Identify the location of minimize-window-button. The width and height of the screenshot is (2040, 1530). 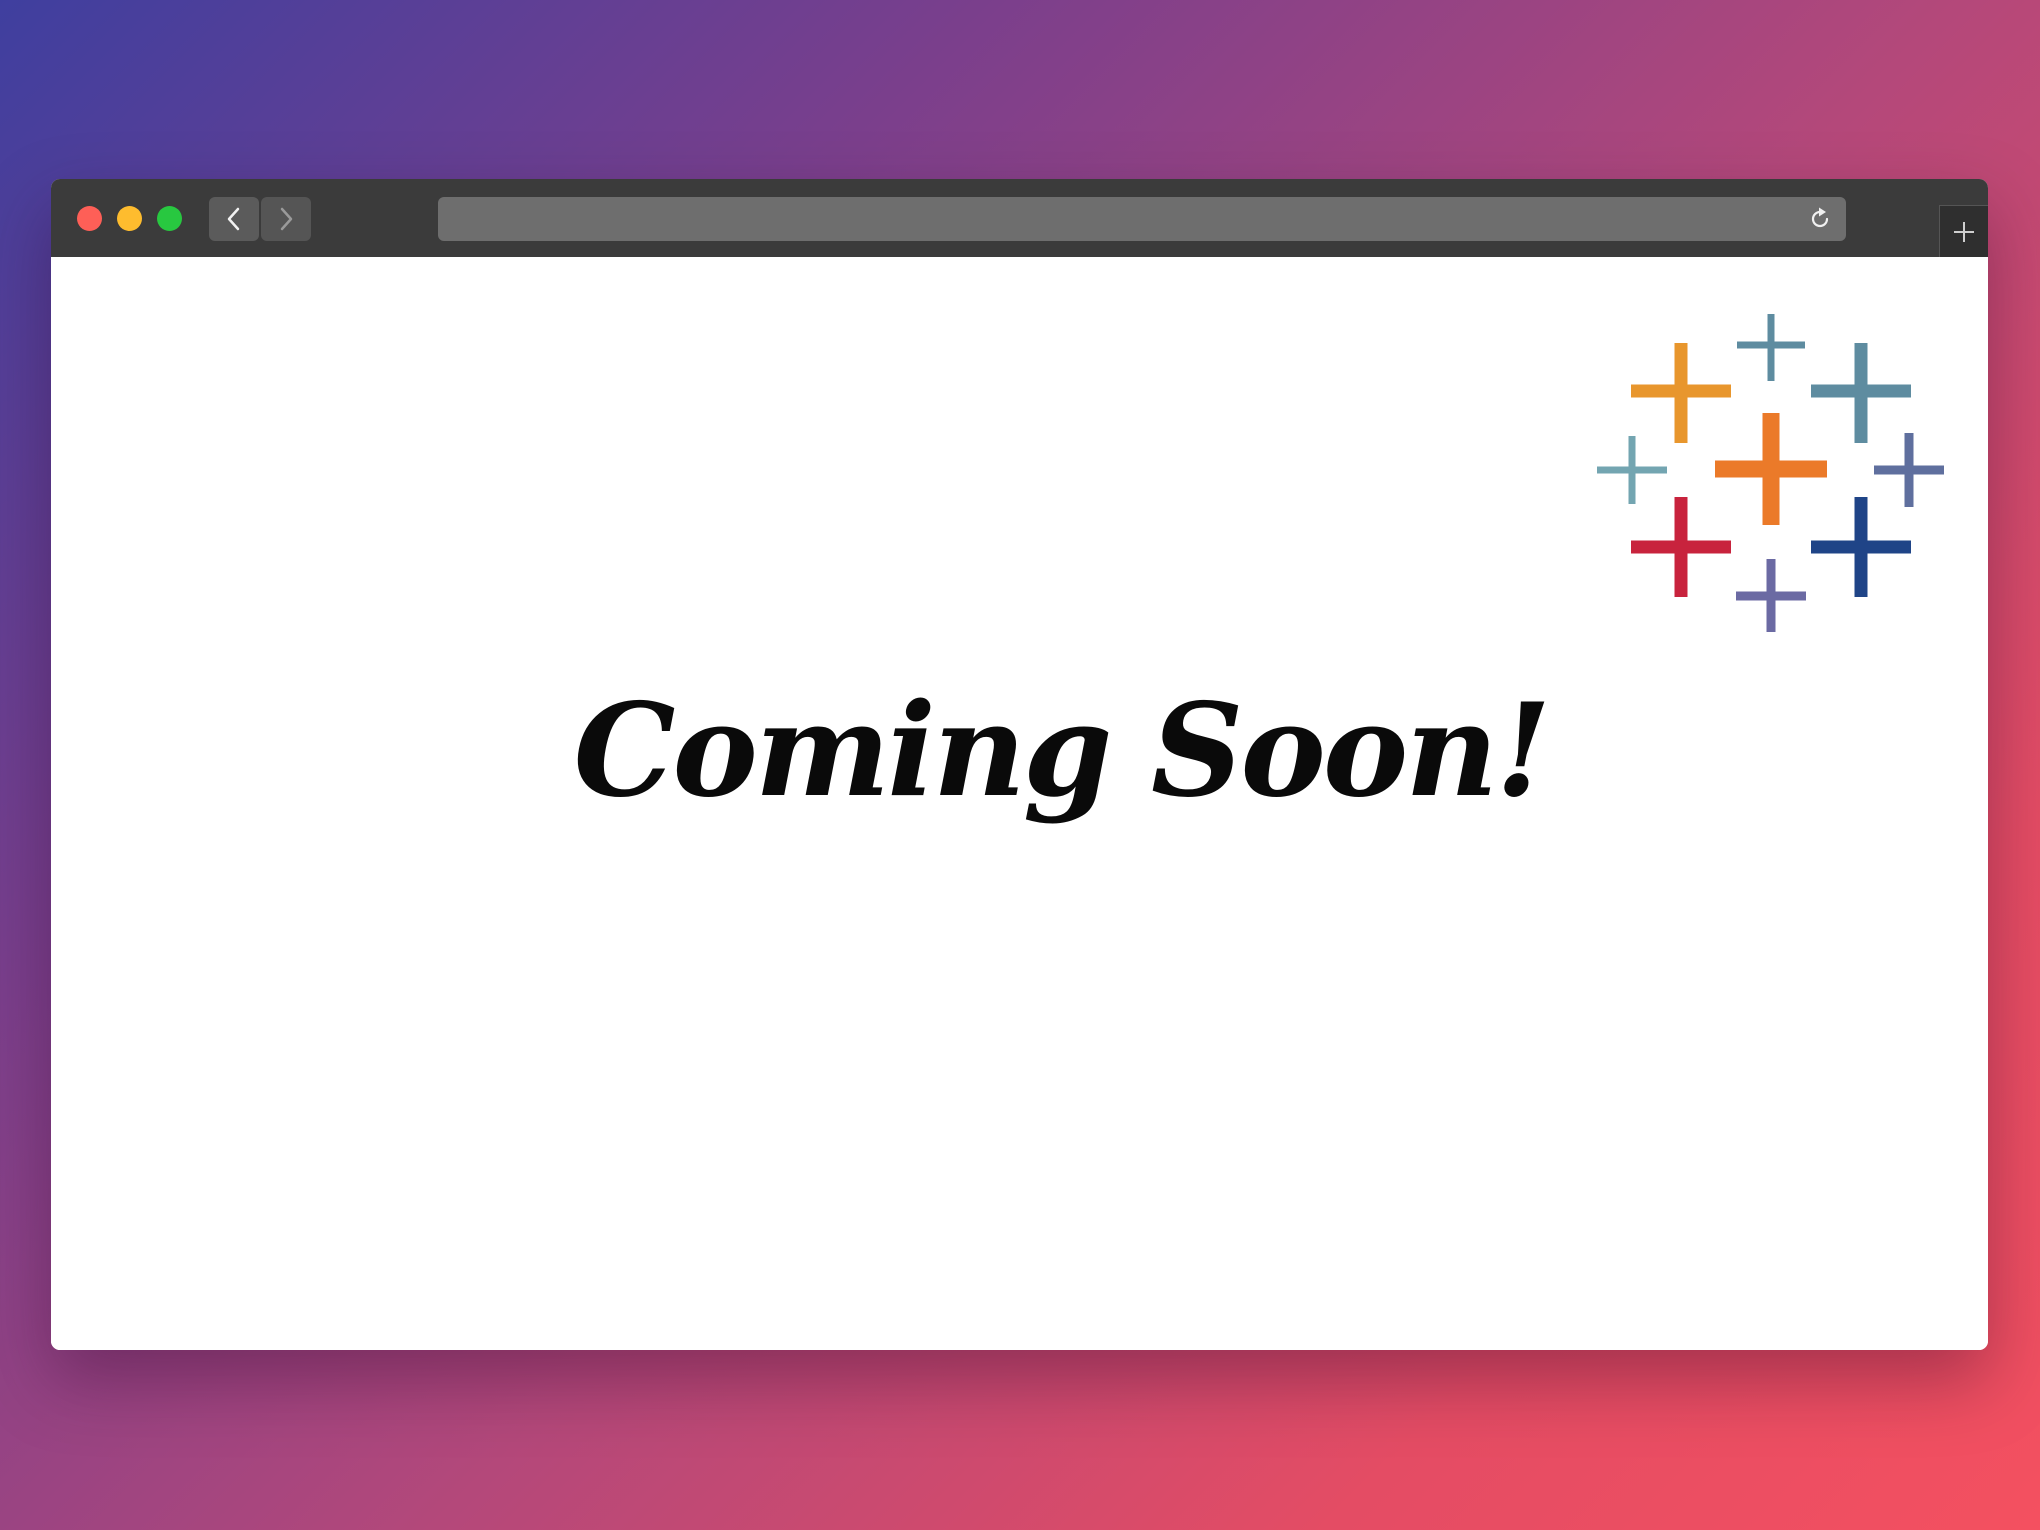
(129, 218).